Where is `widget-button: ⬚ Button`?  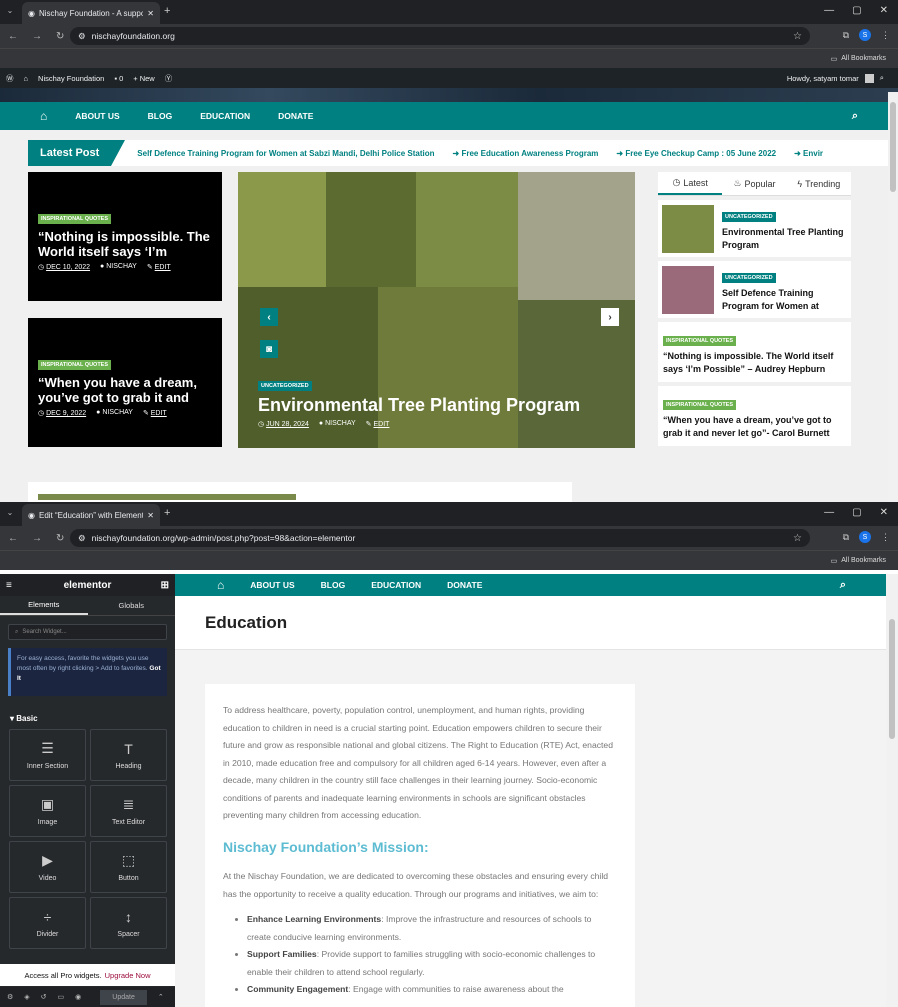
widget-button: ⬚ Button is located at coordinates (128, 867).